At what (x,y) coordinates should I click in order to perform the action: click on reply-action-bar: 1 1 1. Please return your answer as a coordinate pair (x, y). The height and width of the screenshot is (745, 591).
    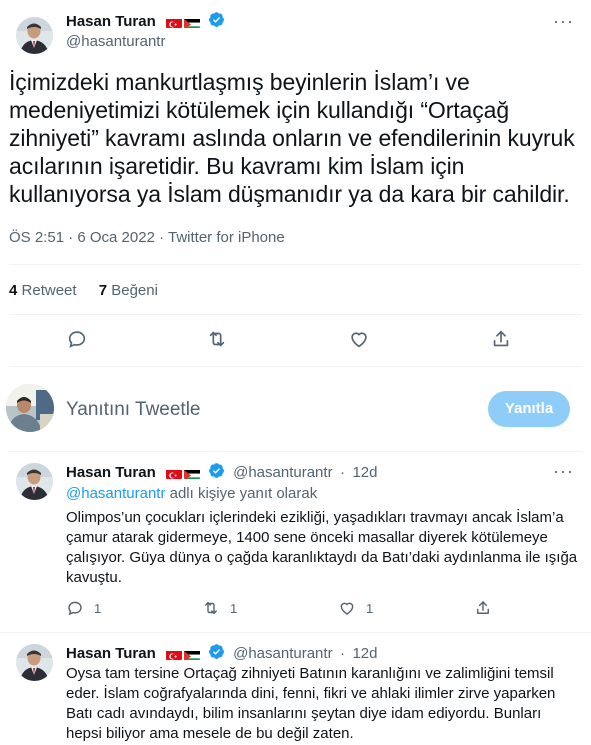
    Looking at the image, I should click on (286, 609).